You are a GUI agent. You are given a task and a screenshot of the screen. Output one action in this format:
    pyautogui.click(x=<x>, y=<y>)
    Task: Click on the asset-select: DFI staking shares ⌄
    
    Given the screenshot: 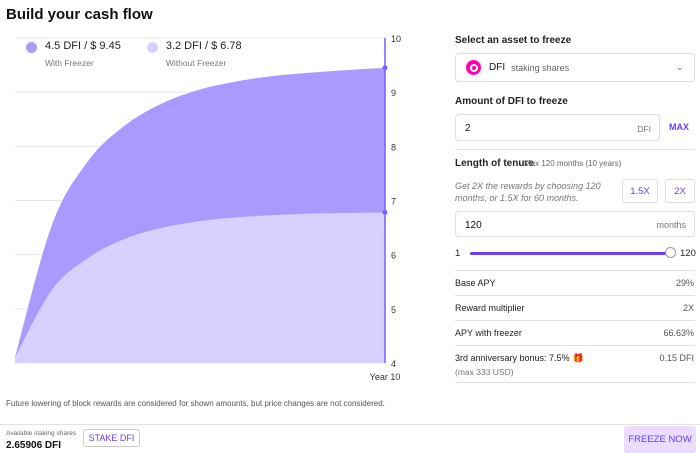 What is the action you would take?
    pyautogui.click(x=575, y=67)
    